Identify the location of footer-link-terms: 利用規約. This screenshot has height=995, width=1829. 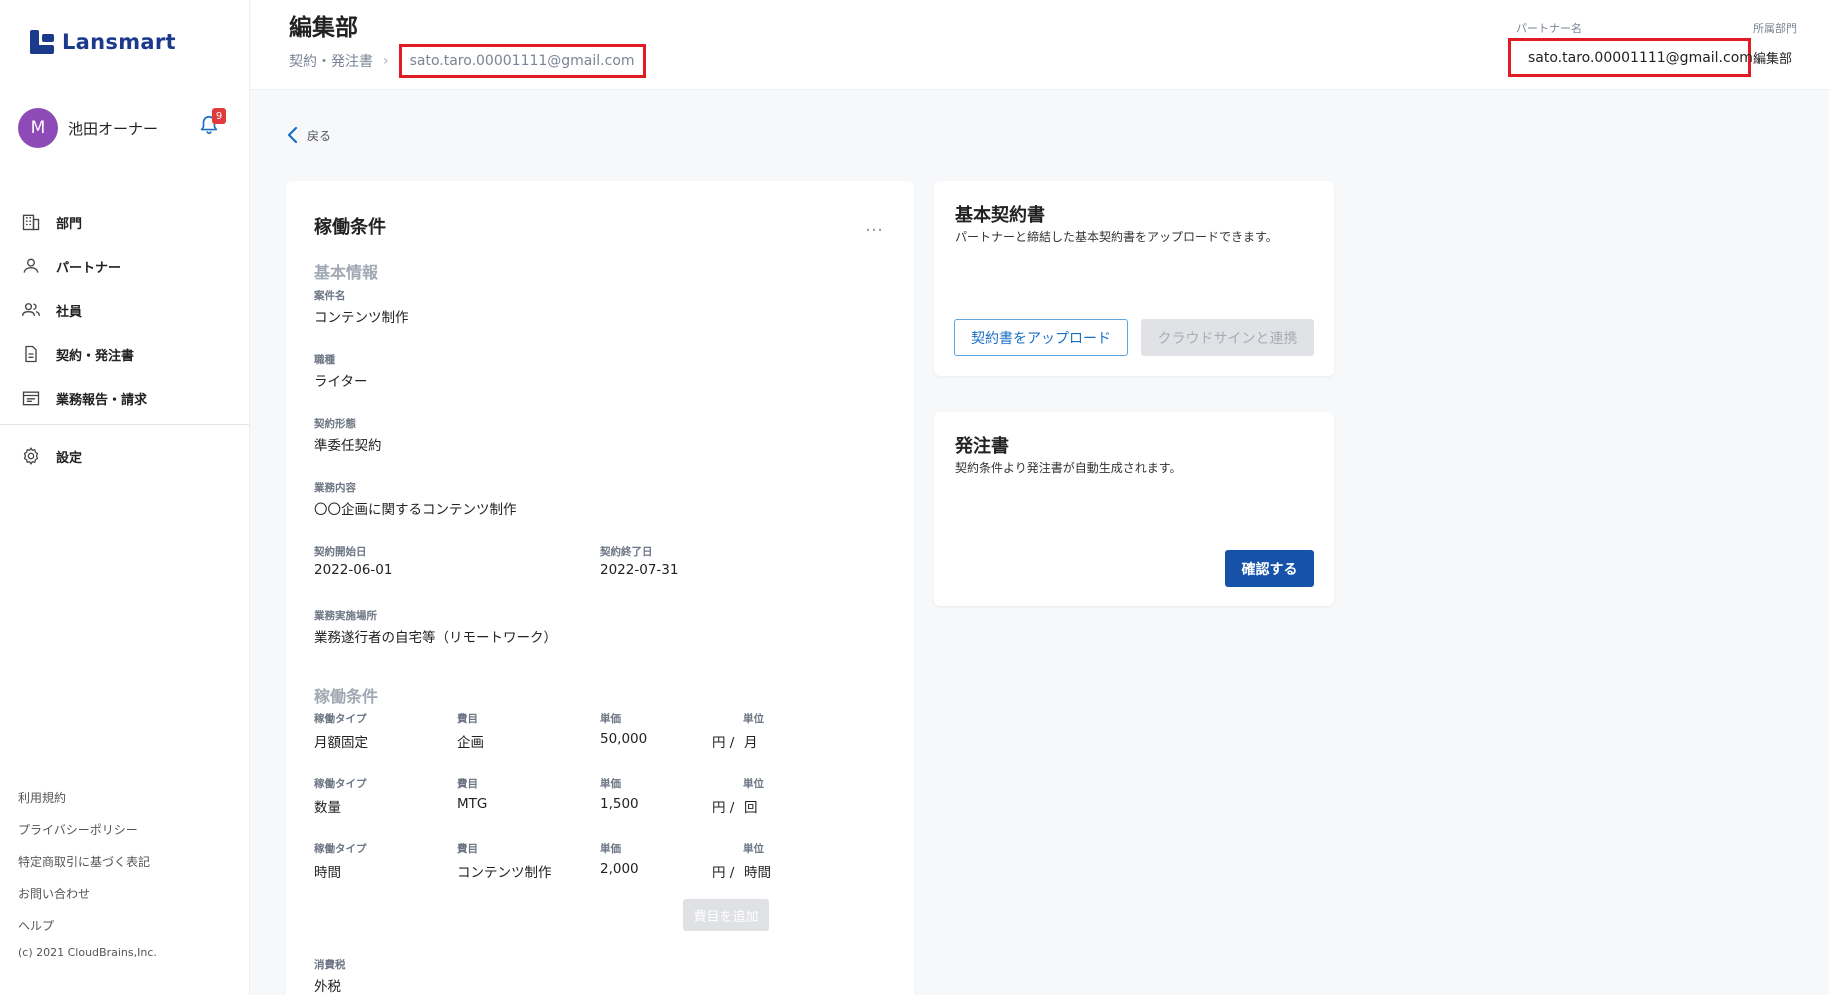
(87, 798).